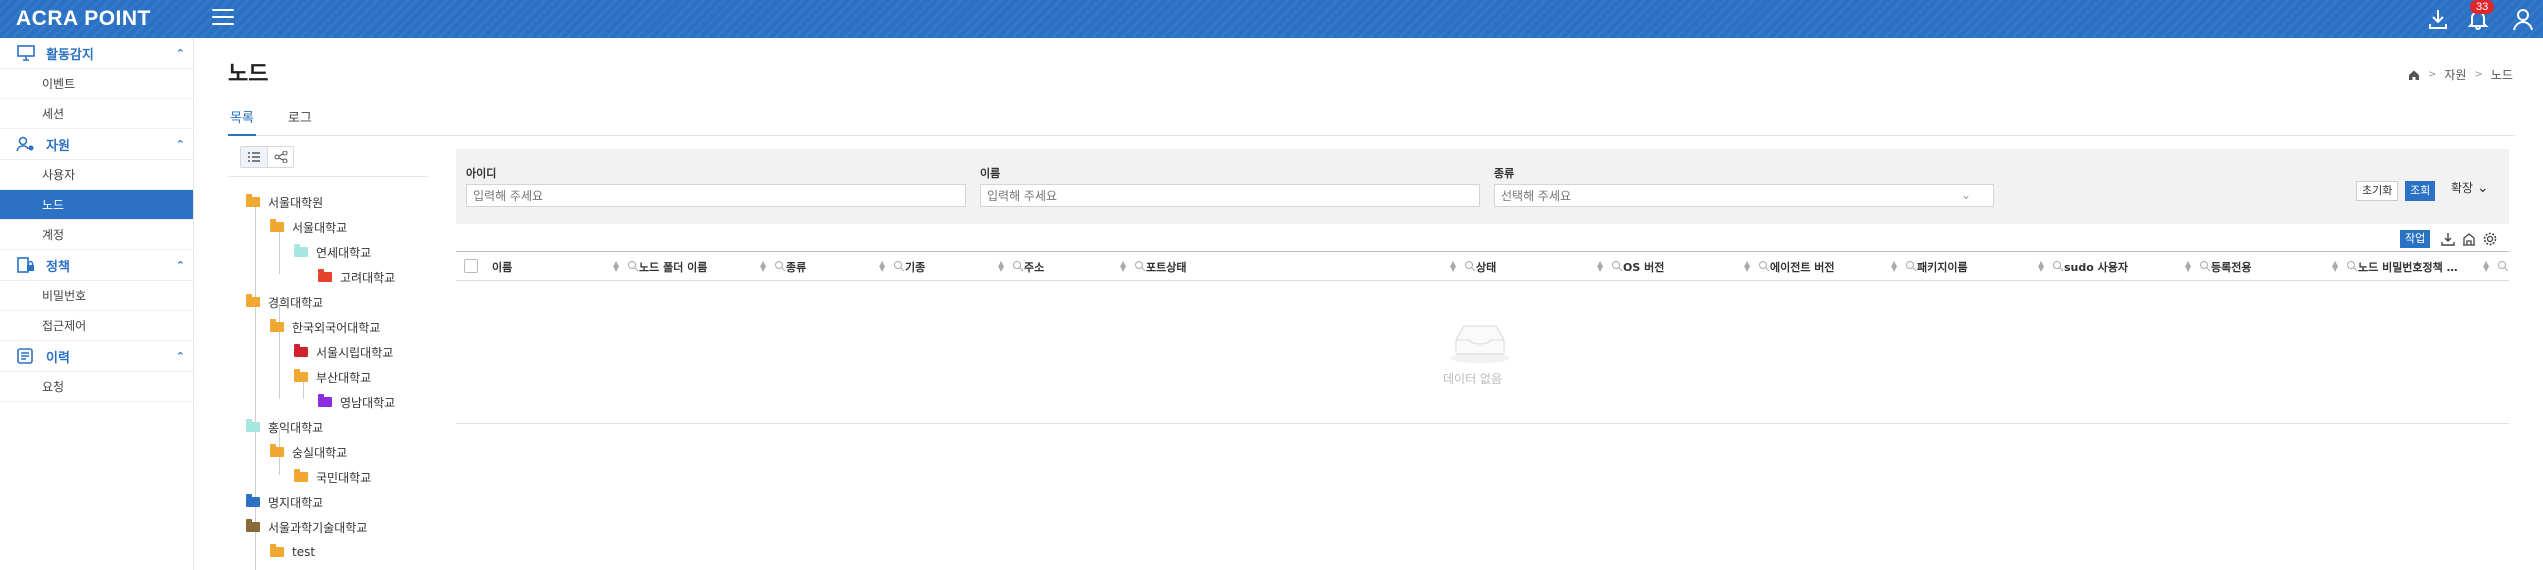 Image resolution: width=2543 pixels, height=570 pixels. I want to click on share-tree-icon, so click(280, 157).